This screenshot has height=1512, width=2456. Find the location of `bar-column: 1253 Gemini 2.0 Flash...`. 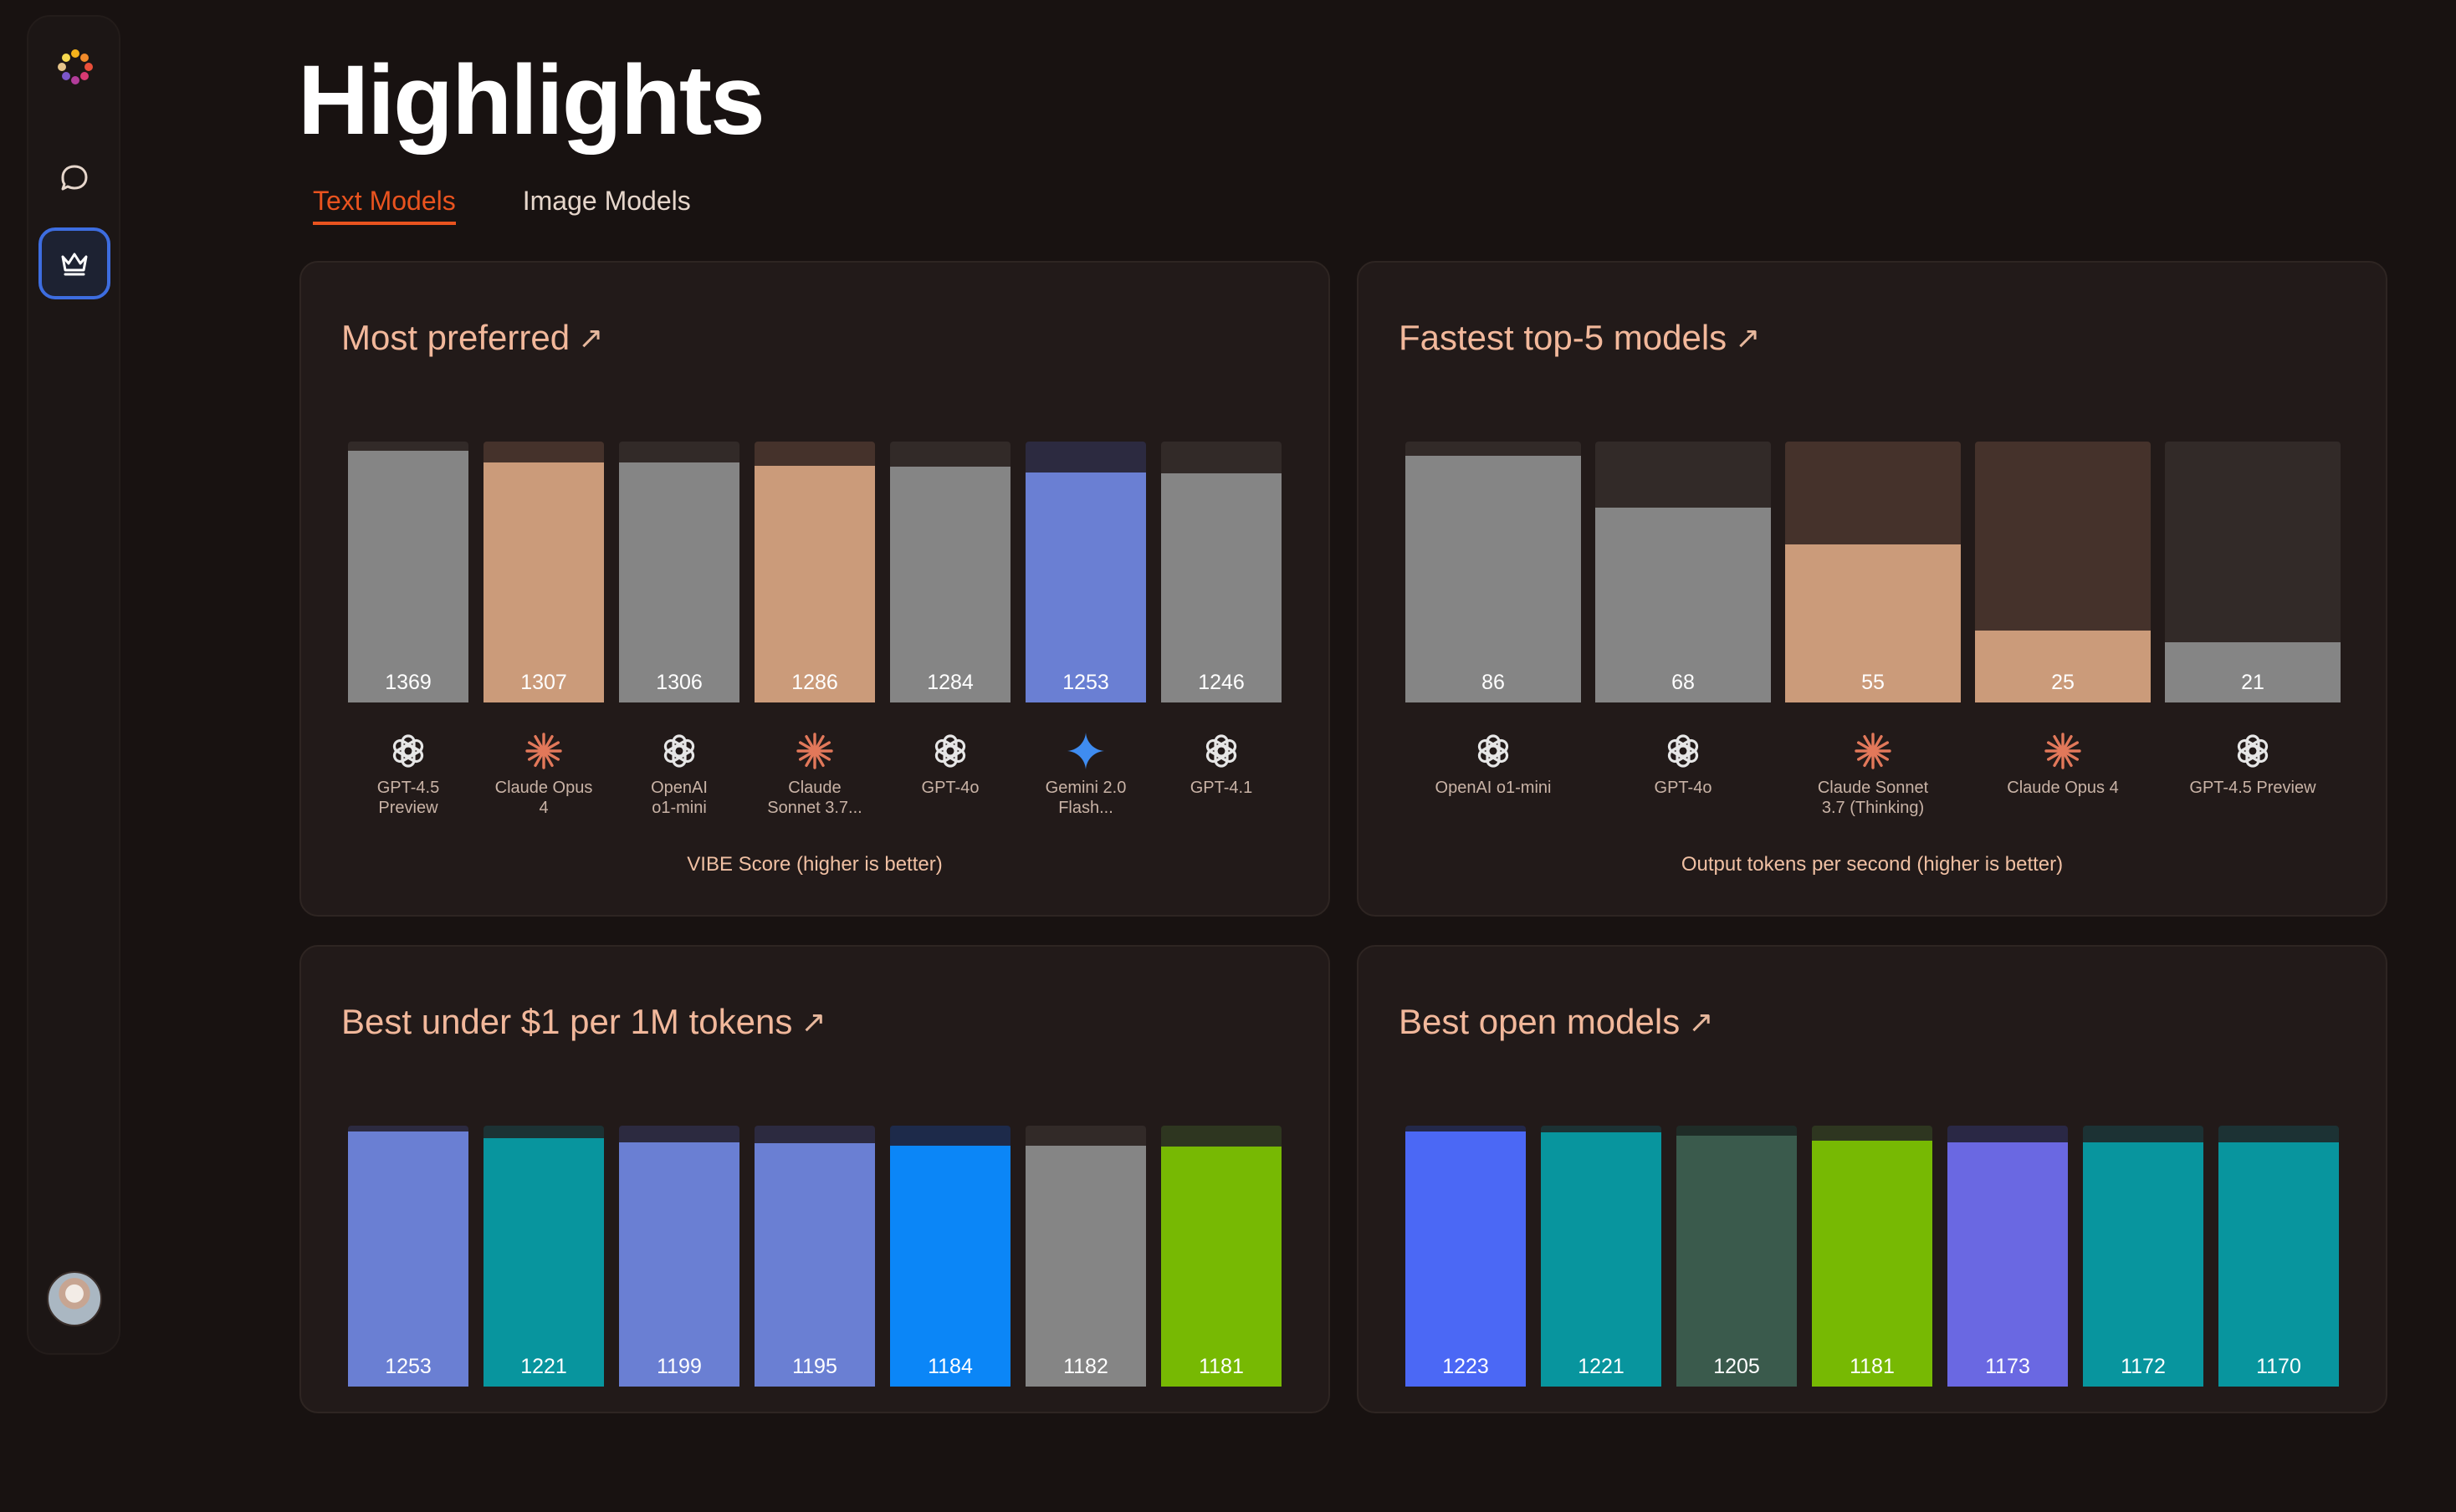

bar-column: 1253 Gemini 2.0 Flash... is located at coordinates (1086, 635).